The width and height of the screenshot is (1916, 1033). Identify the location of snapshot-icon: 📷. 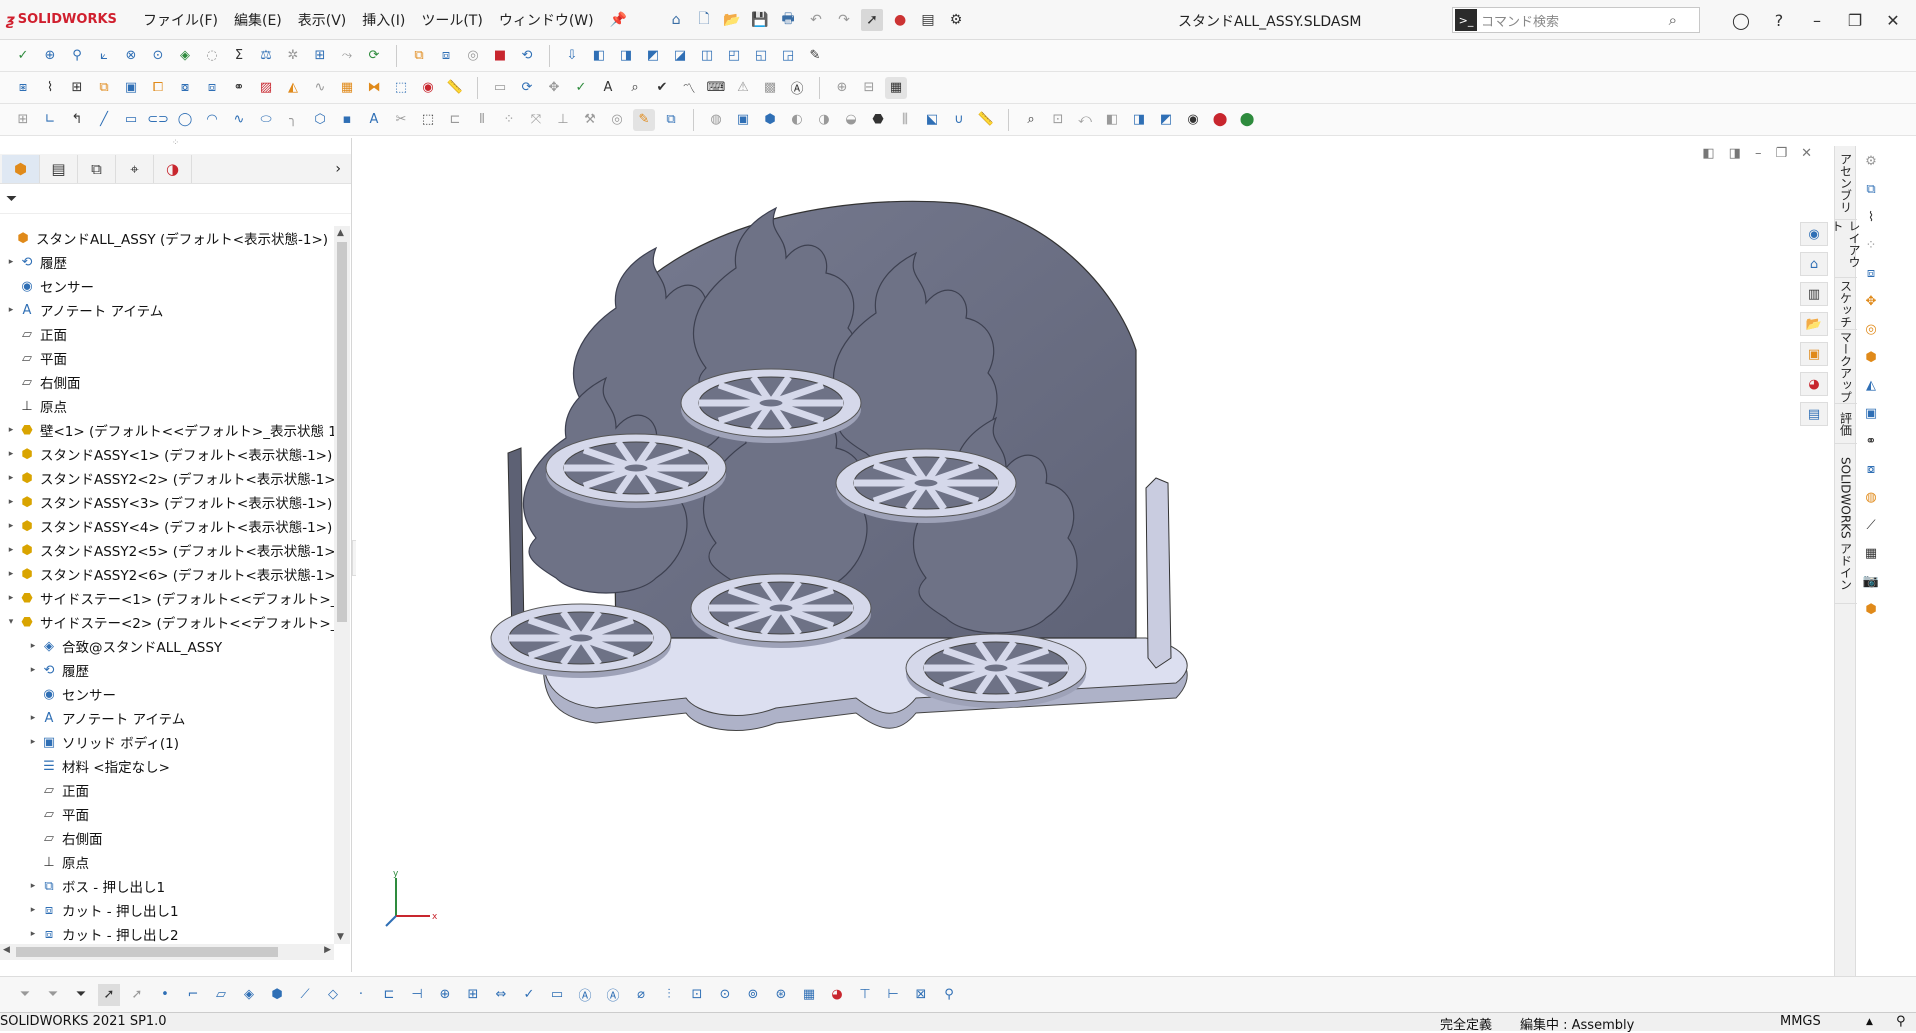
(1871, 581).